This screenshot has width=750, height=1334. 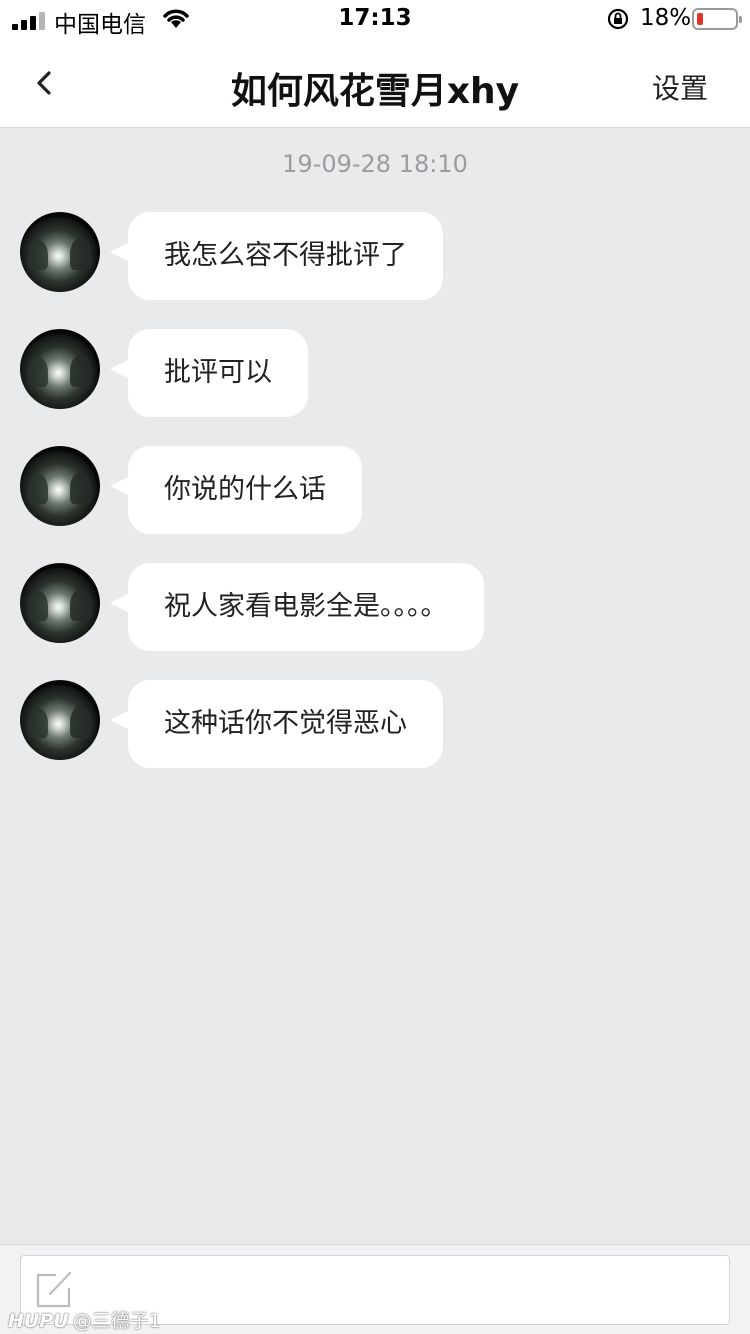 I want to click on watermark-handle: @三德子1, so click(x=116, y=1321).